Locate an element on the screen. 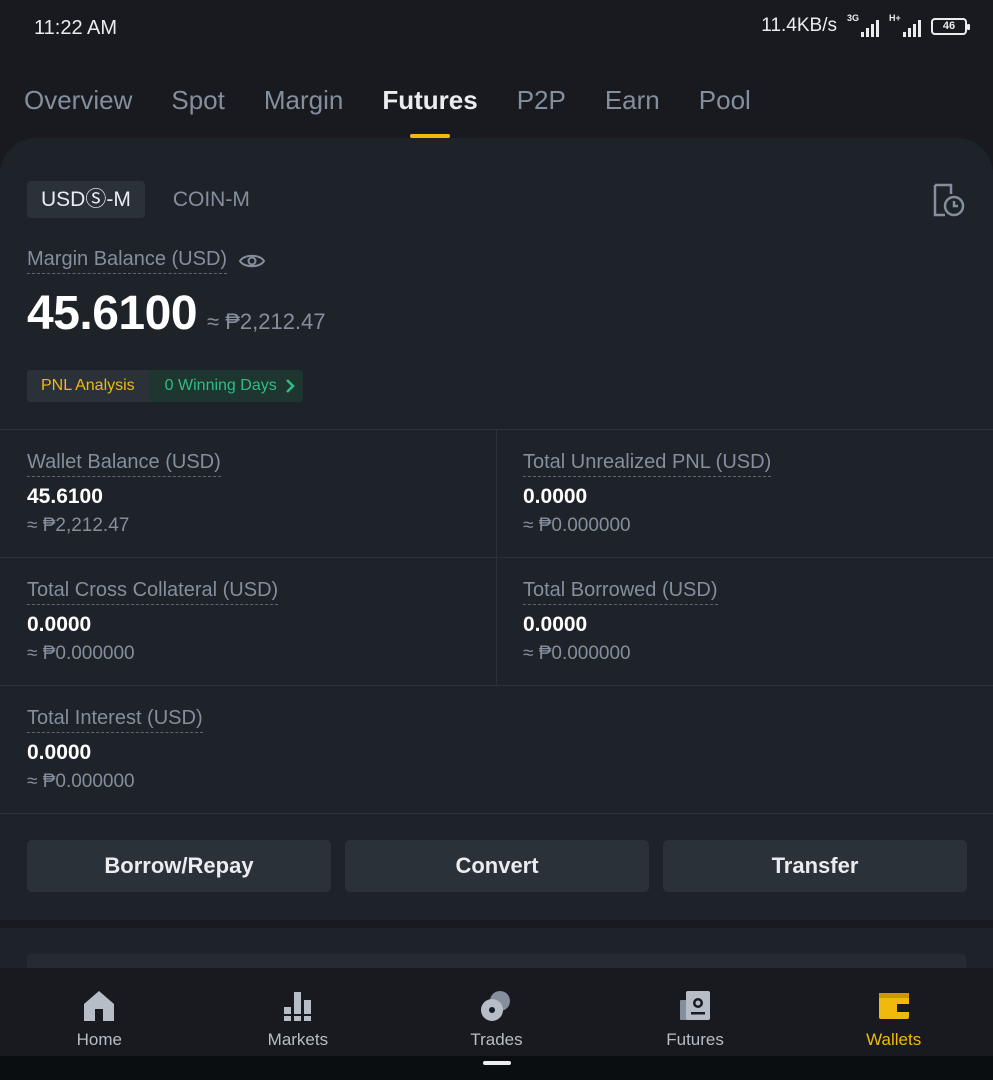 This screenshot has width=993, height=1080. status-indicators: 11.4KB/s 3G H+ 46 is located at coordinates (865, 25).